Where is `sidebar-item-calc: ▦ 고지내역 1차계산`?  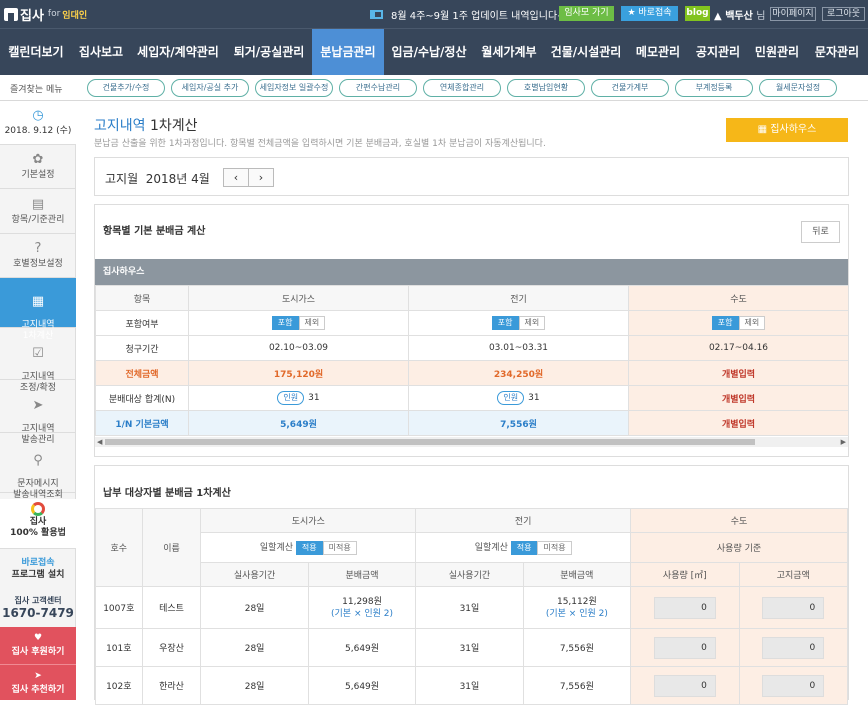 sidebar-item-calc: ▦ 고지내역 1차계산 is located at coordinates (38, 309).